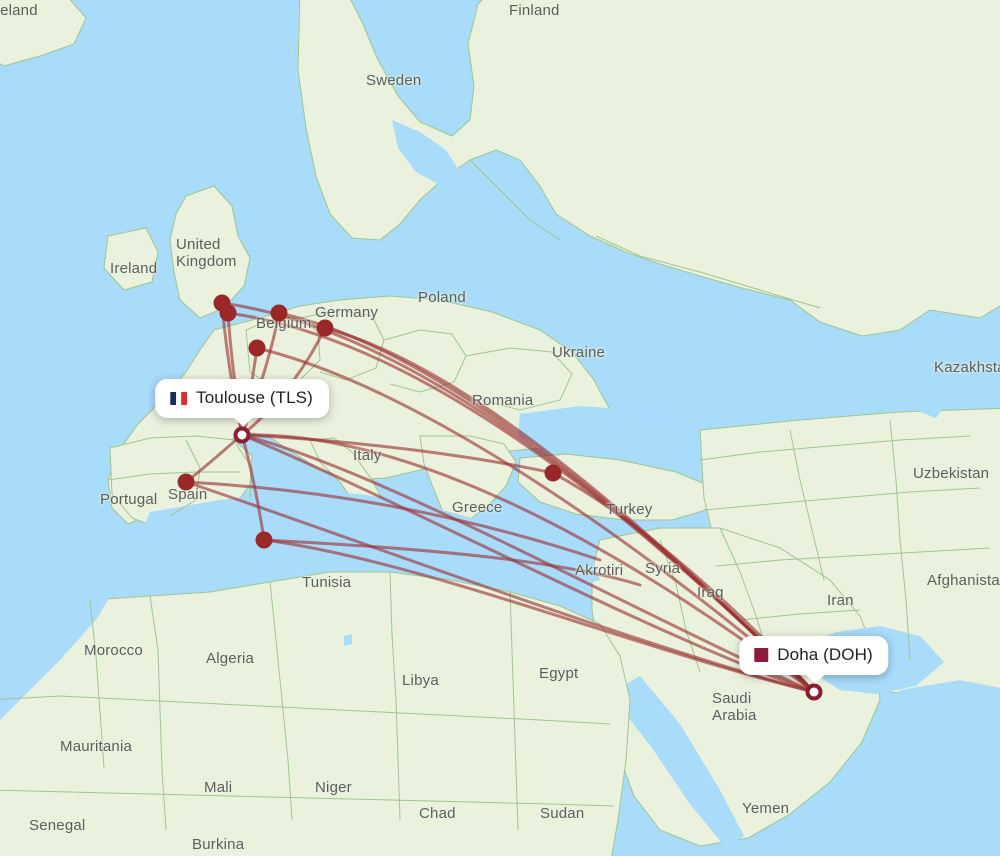  I want to click on marker-london-south, so click(228, 313).